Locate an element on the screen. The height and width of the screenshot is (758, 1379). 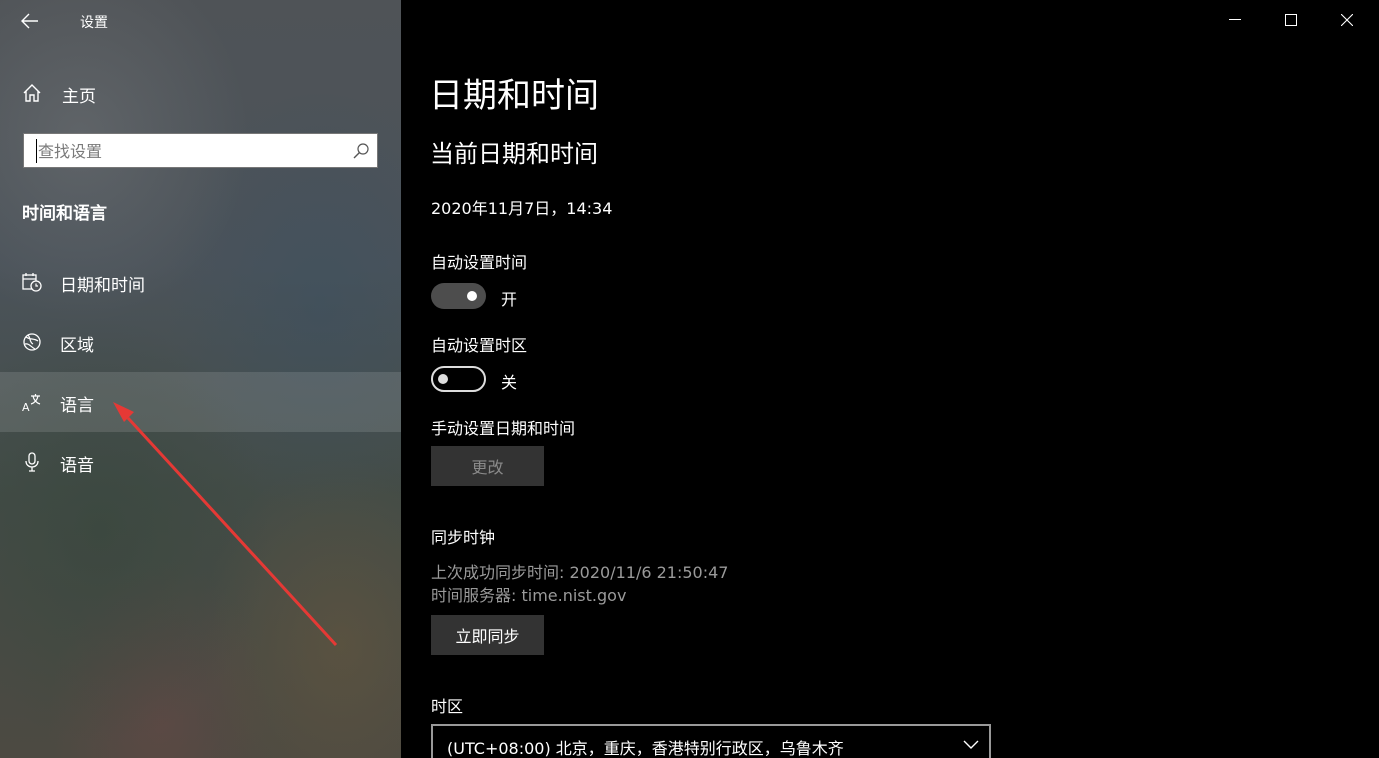
auto-time-state: 开 is located at coordinates (509, 299).